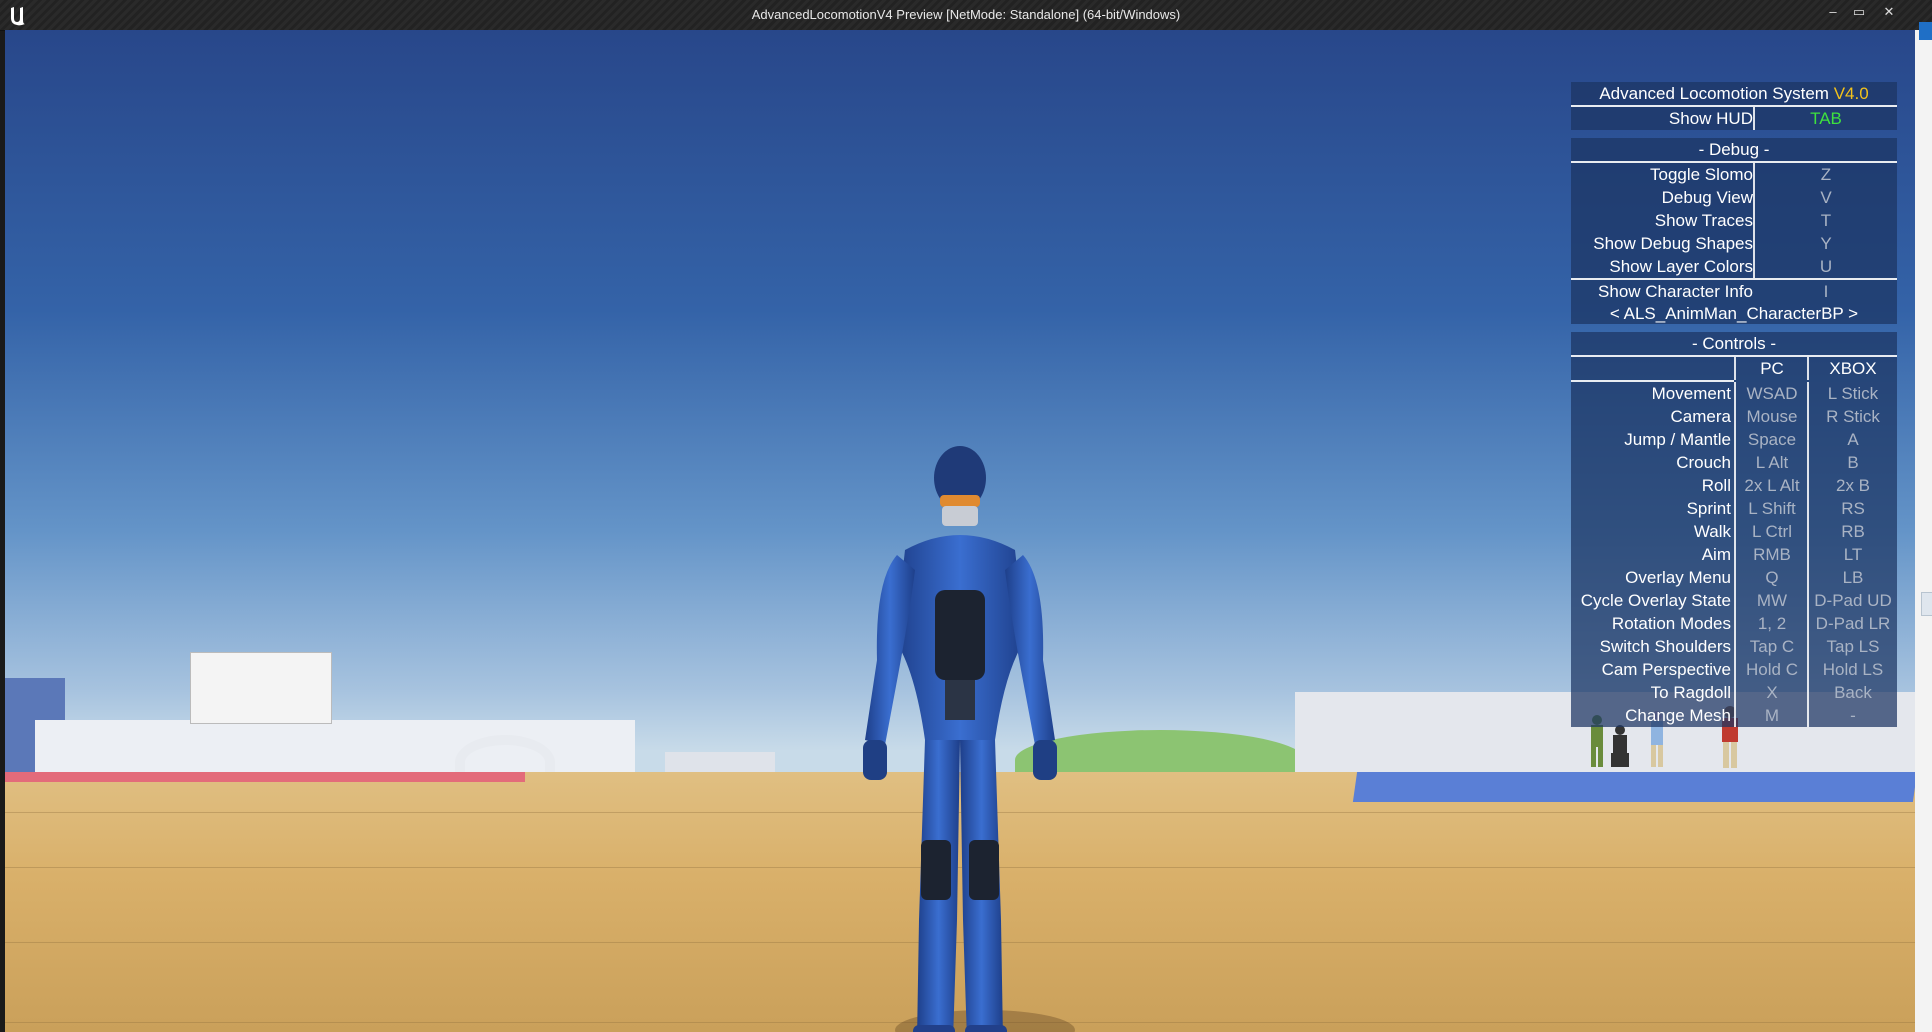  I want to click on debug-row-show-traces: Show Traces T, so click(1734, 220).